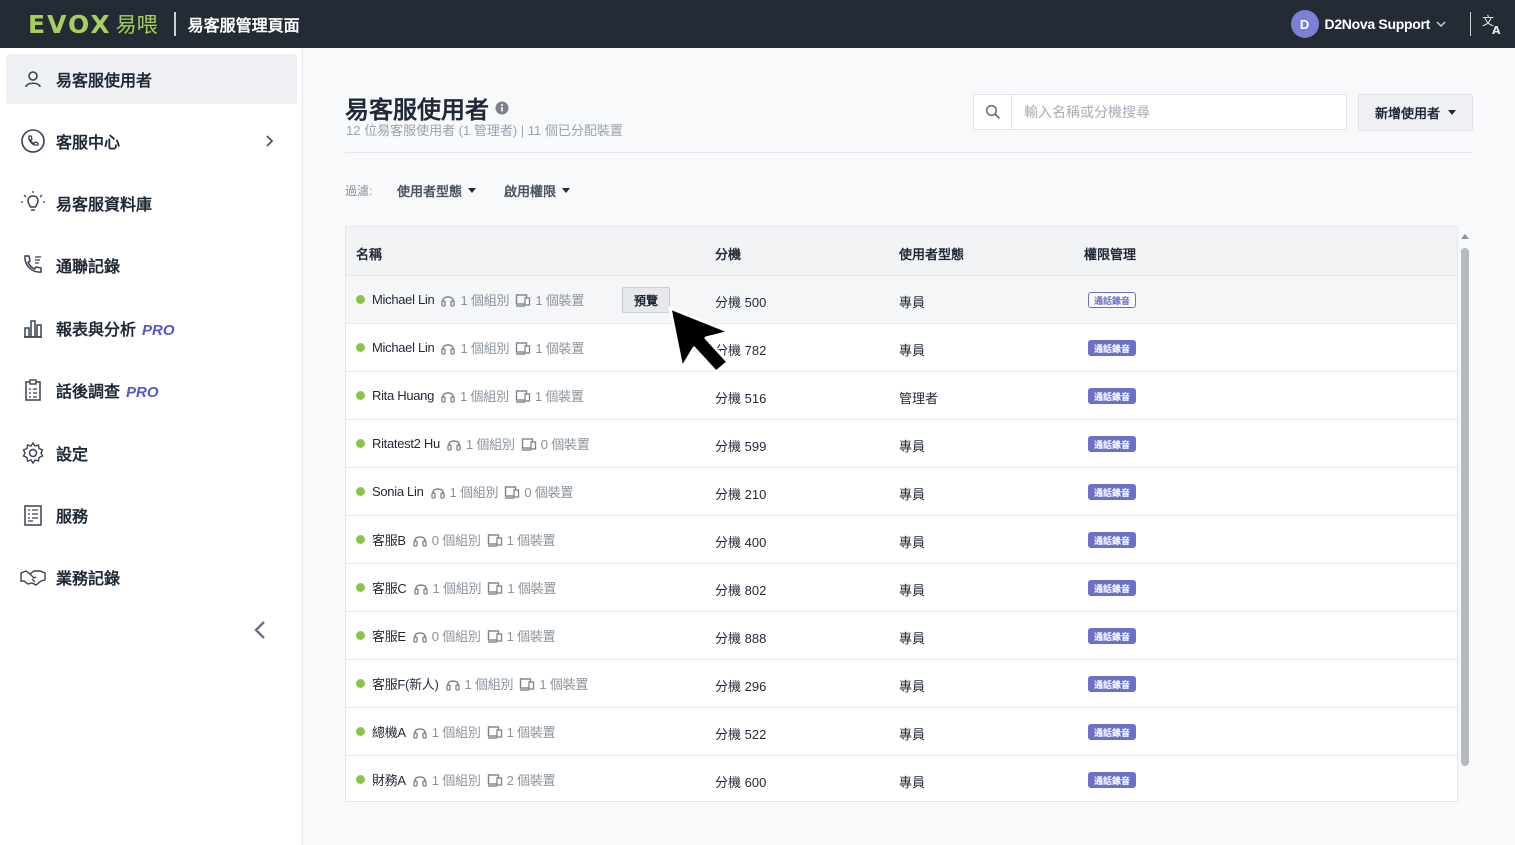  I want to click on call-log-icon, so click(33, 265).